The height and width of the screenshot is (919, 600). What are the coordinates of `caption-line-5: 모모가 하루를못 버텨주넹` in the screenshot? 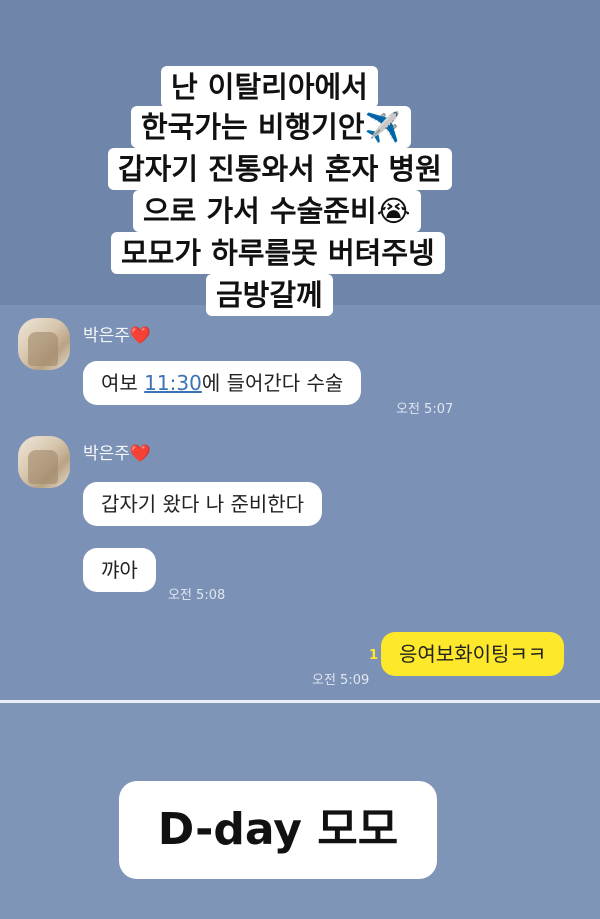 It's located at (278, 253).